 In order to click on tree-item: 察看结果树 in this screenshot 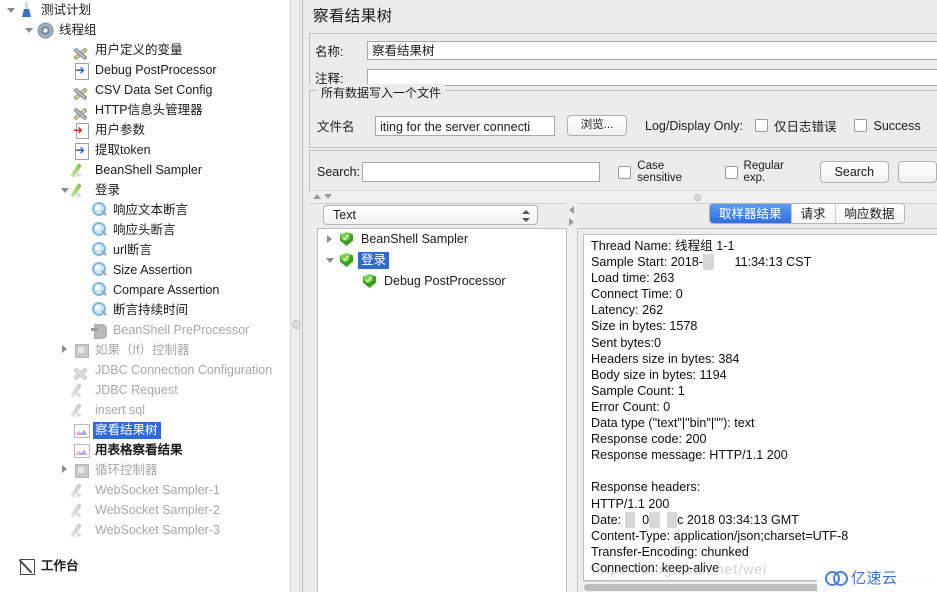, I will do `click(145, 430)`.